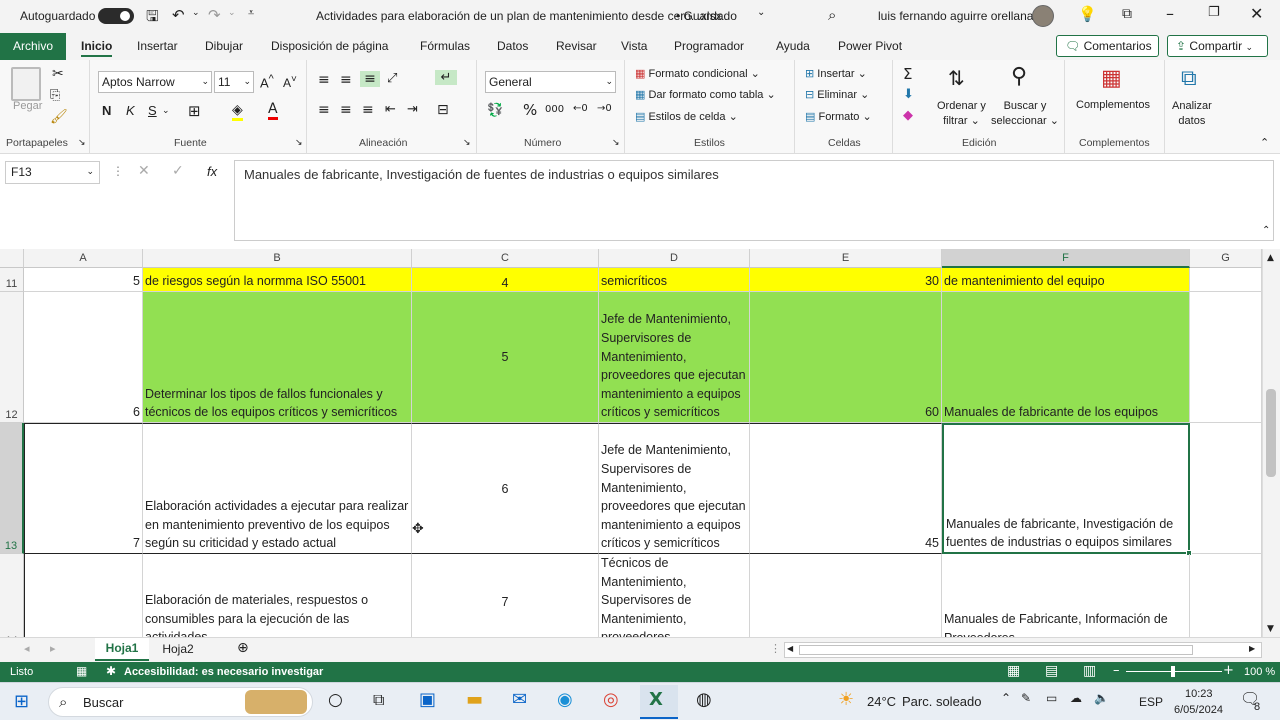  Describe the element at coordinates (706, 16) in the screenshot. I see `save-status: • Guardado` at that location.